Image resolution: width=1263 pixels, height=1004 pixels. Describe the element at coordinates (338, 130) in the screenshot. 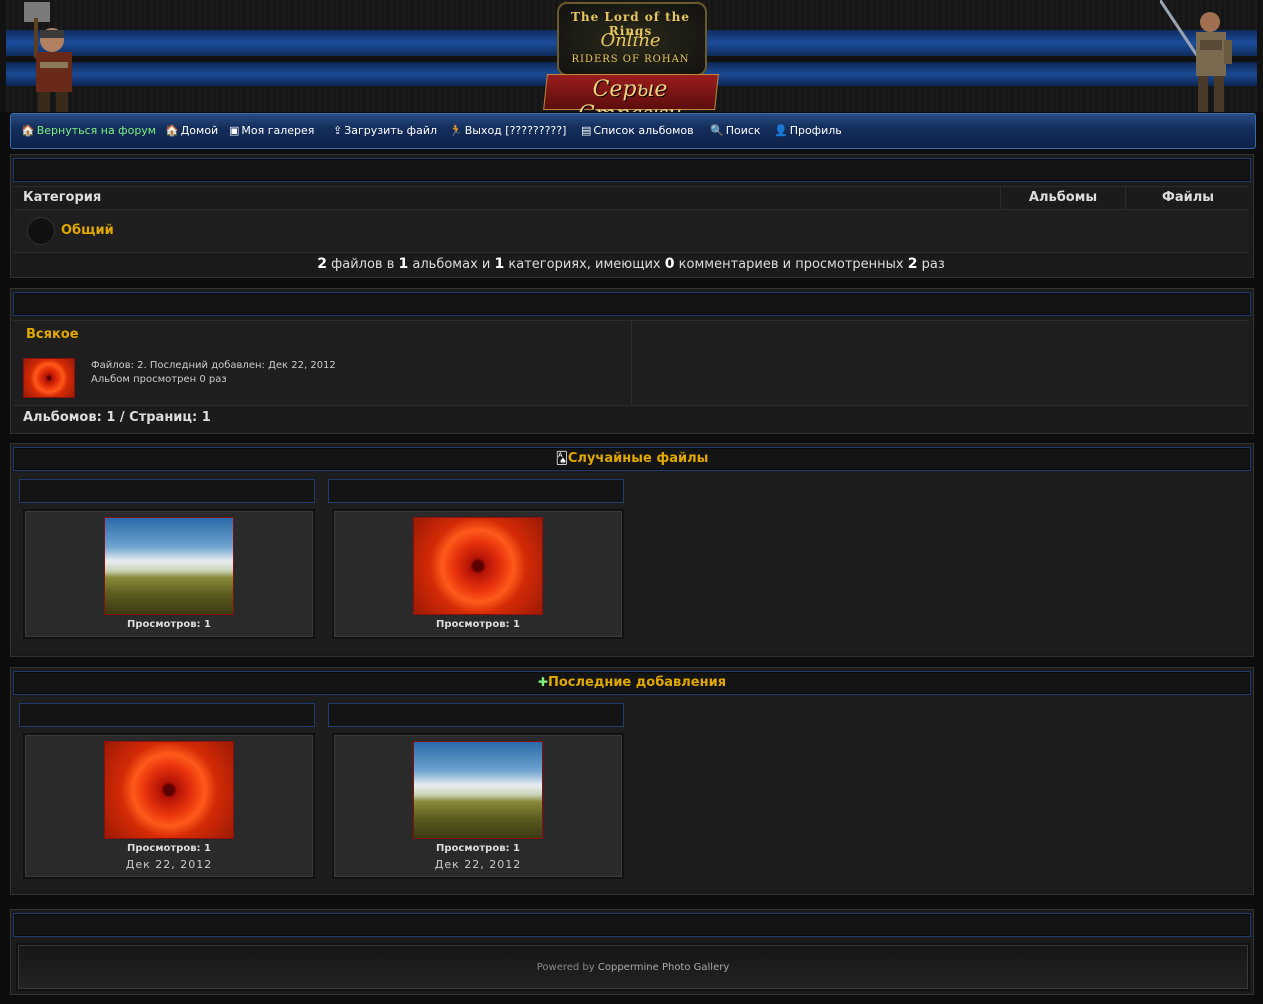

I see `upload-icon: ⇪` at that location.